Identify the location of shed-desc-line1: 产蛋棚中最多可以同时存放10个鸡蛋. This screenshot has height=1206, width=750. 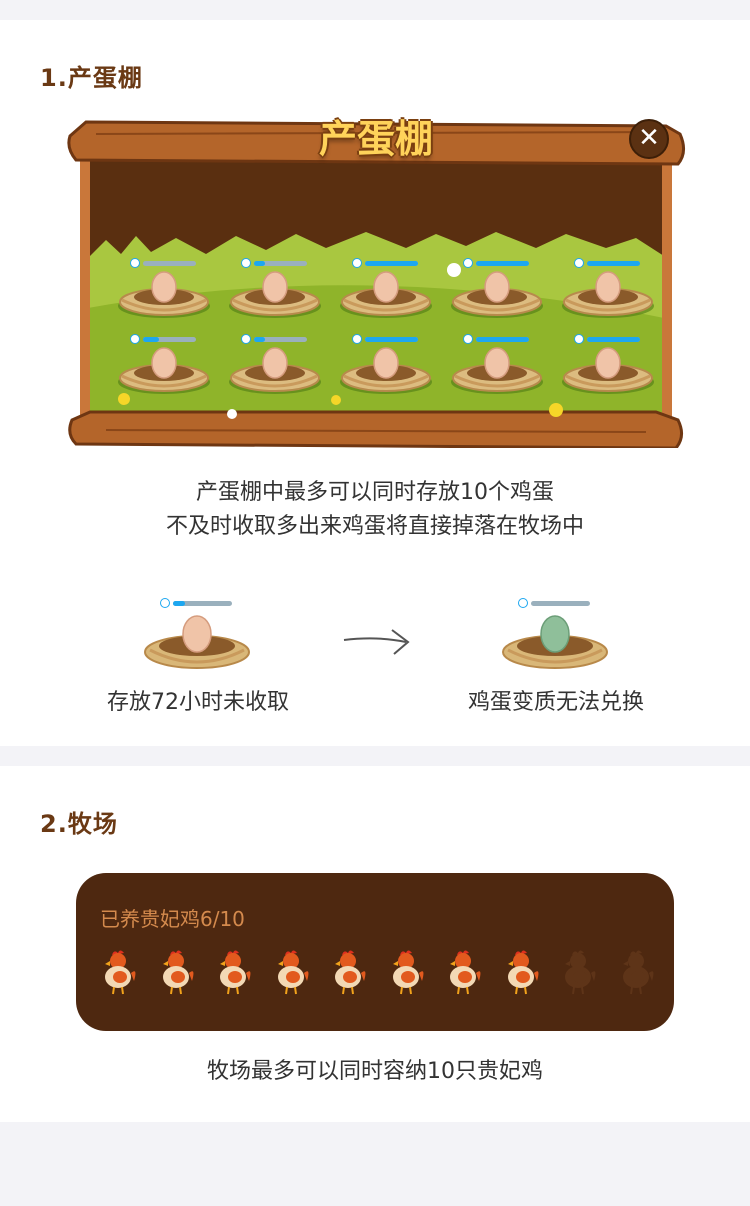
(375, 492).